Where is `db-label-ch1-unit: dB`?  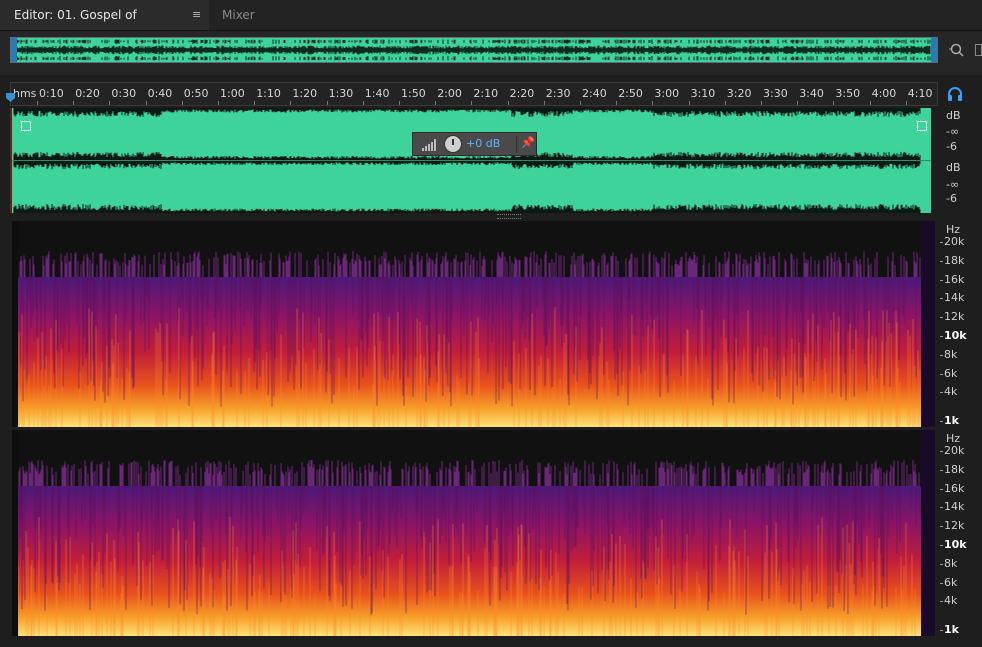 db-label-ch1-unit: dB is located at coordinates (953, 115).